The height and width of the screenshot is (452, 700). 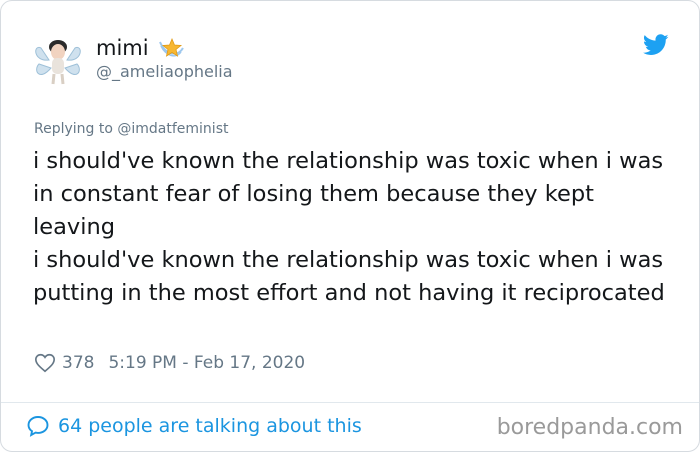 What do you see at coordinates (589, 427) in the screenshot?
I see `watermark: boredpanda.com` at bounding box center [589, 427].